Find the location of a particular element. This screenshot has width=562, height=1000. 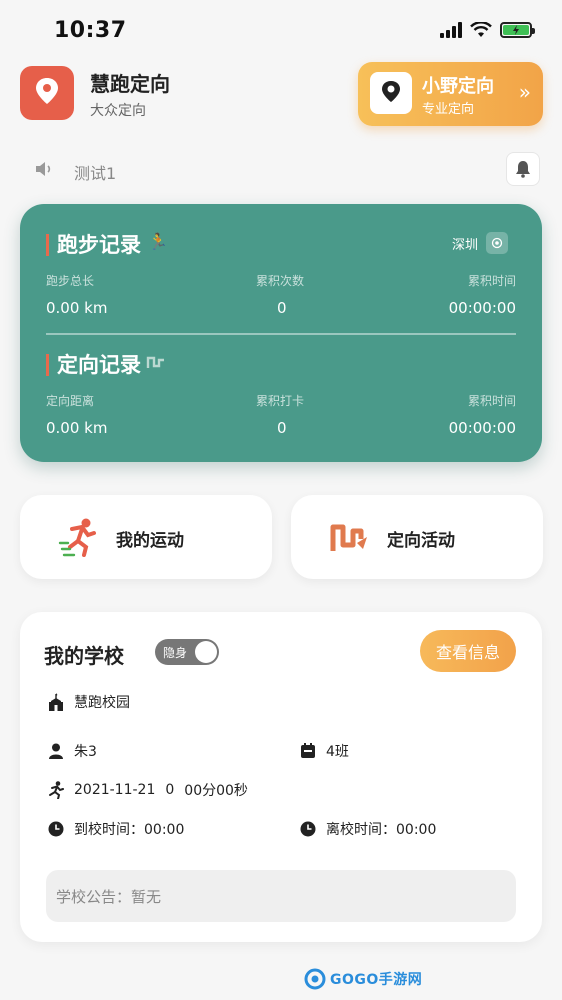

class-icon is located at coordinates (308, 750).